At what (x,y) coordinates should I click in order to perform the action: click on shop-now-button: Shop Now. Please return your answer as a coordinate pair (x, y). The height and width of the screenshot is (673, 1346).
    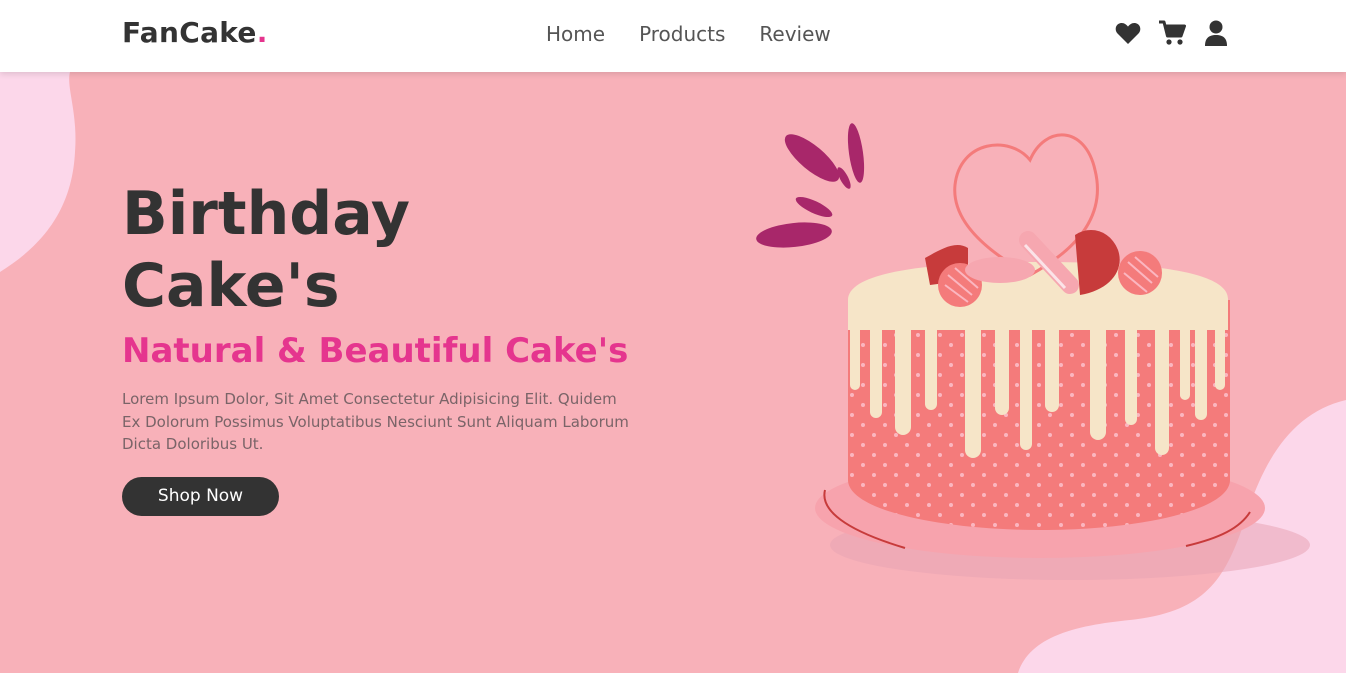
    Looking at the image, I should click on (200, 496).